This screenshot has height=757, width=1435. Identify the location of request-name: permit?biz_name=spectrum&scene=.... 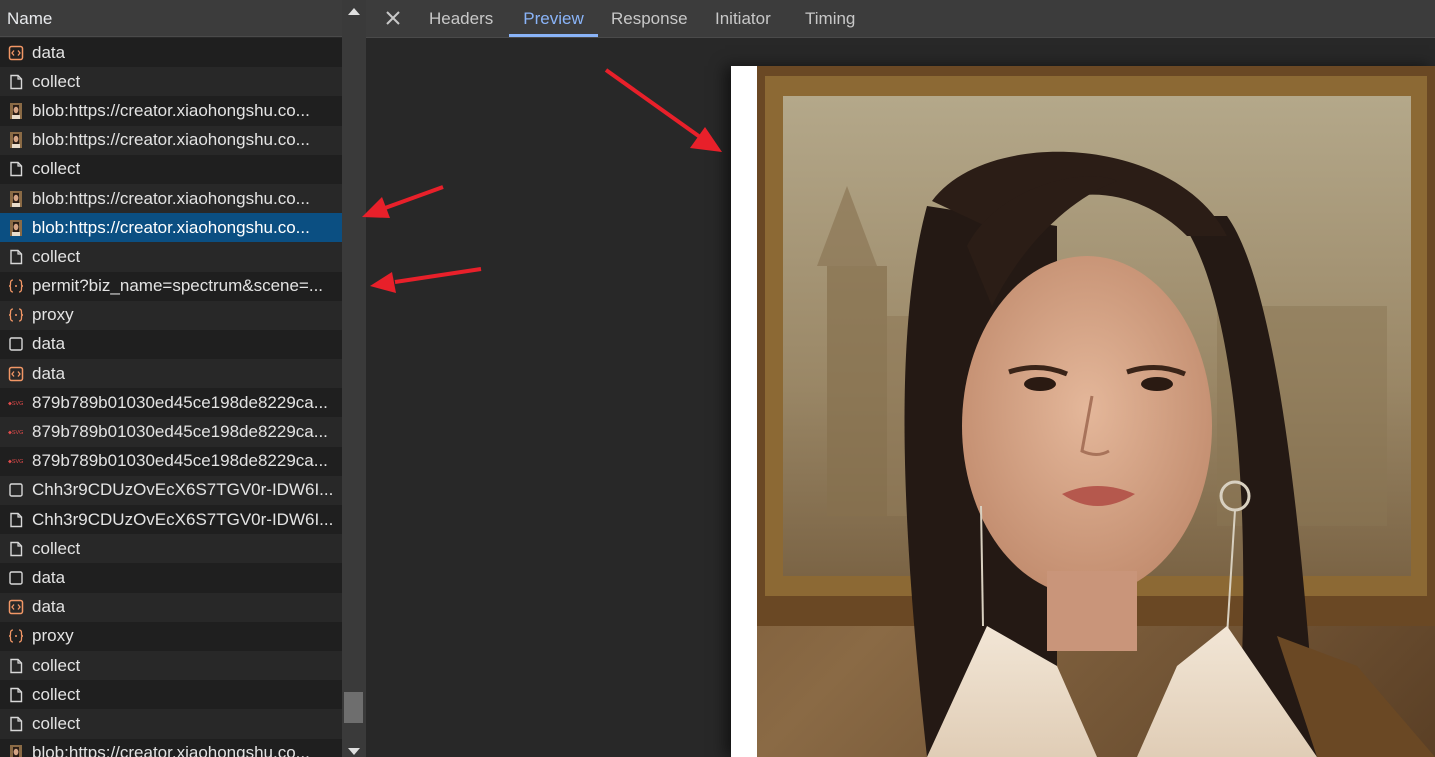
(178, 286).